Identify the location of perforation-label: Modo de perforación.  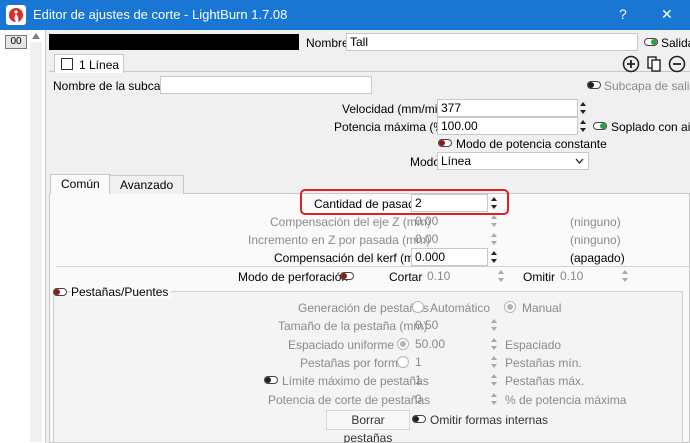
(293, 277).